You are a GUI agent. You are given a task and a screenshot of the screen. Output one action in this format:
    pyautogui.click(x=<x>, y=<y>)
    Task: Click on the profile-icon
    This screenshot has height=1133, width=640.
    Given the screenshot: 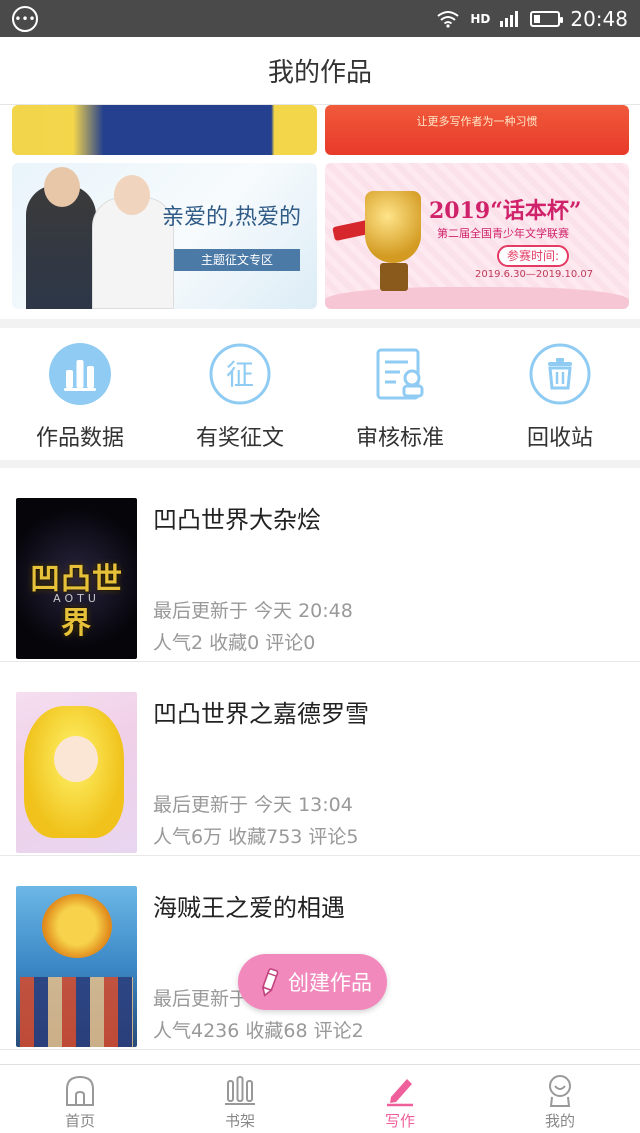 What is the action you would take?
    pyautogui.click(x=560, y=1090)
    